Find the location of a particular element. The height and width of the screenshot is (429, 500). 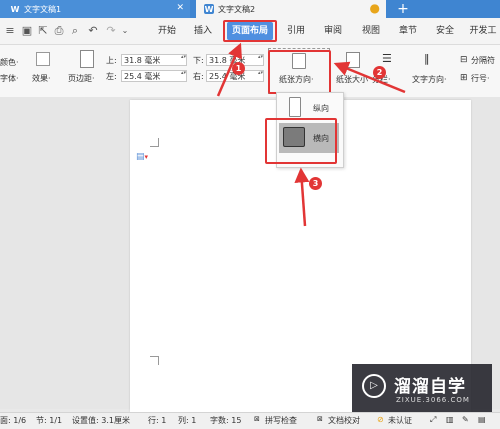

warning-icon: ⊘ is located at coordinates (380, 419).